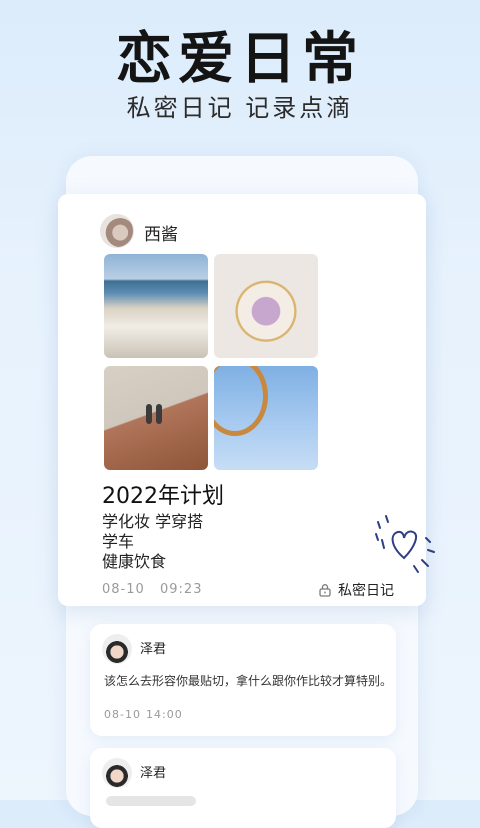 This screenshot has height=828, width=480. I want to click on comment-card: 泽君, so click(243, 788).